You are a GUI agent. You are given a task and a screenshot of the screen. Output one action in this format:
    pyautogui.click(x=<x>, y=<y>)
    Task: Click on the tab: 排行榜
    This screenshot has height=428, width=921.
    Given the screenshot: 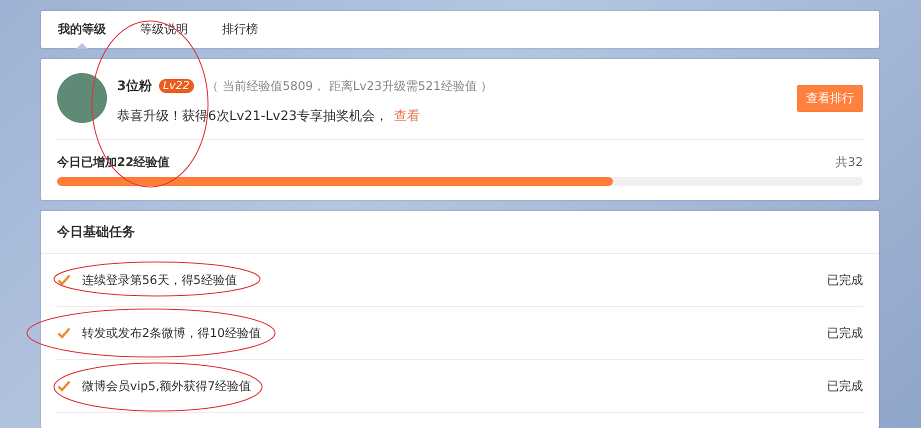 What is the action you would take?
    pyautogui.click(x=240, y=29)
    